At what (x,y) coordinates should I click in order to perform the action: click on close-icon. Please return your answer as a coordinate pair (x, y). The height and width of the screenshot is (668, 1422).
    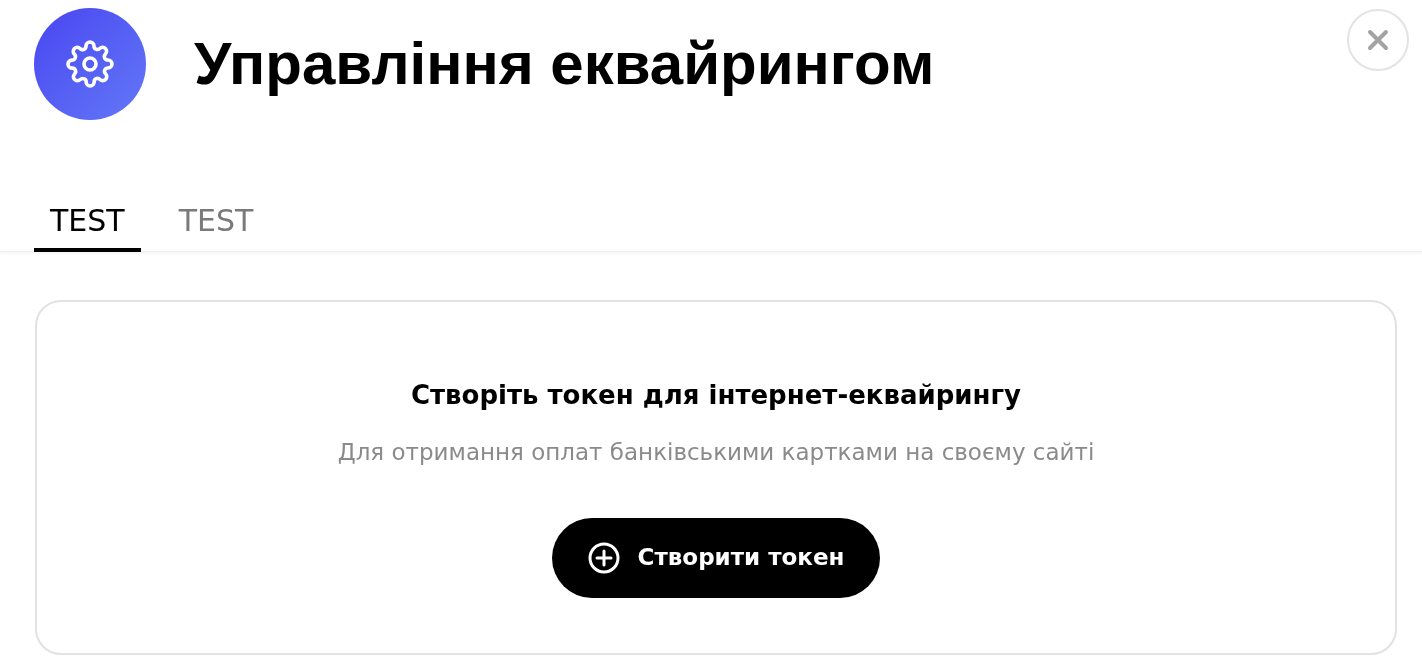
    Looking at the image, I should click on (1378, 40).